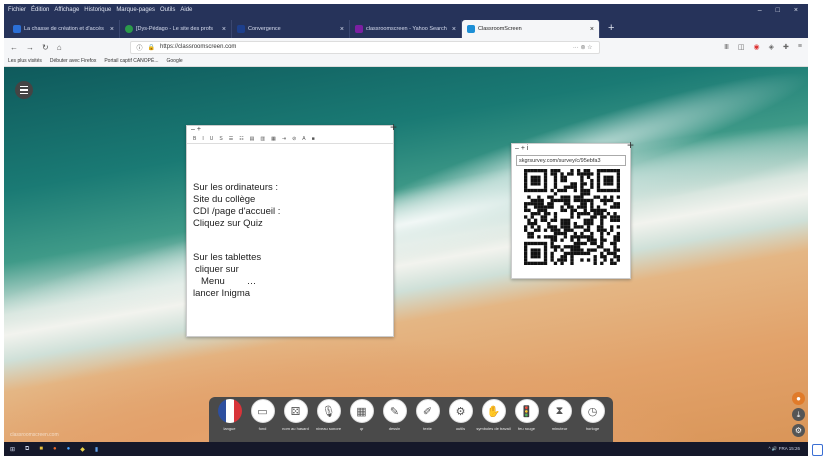 The height and width of the screenshot is (458, 825). What do you see at coordinates (30, 47) in the screenshot?
I see `forward-icon: →` at bounding box center [30, 47].